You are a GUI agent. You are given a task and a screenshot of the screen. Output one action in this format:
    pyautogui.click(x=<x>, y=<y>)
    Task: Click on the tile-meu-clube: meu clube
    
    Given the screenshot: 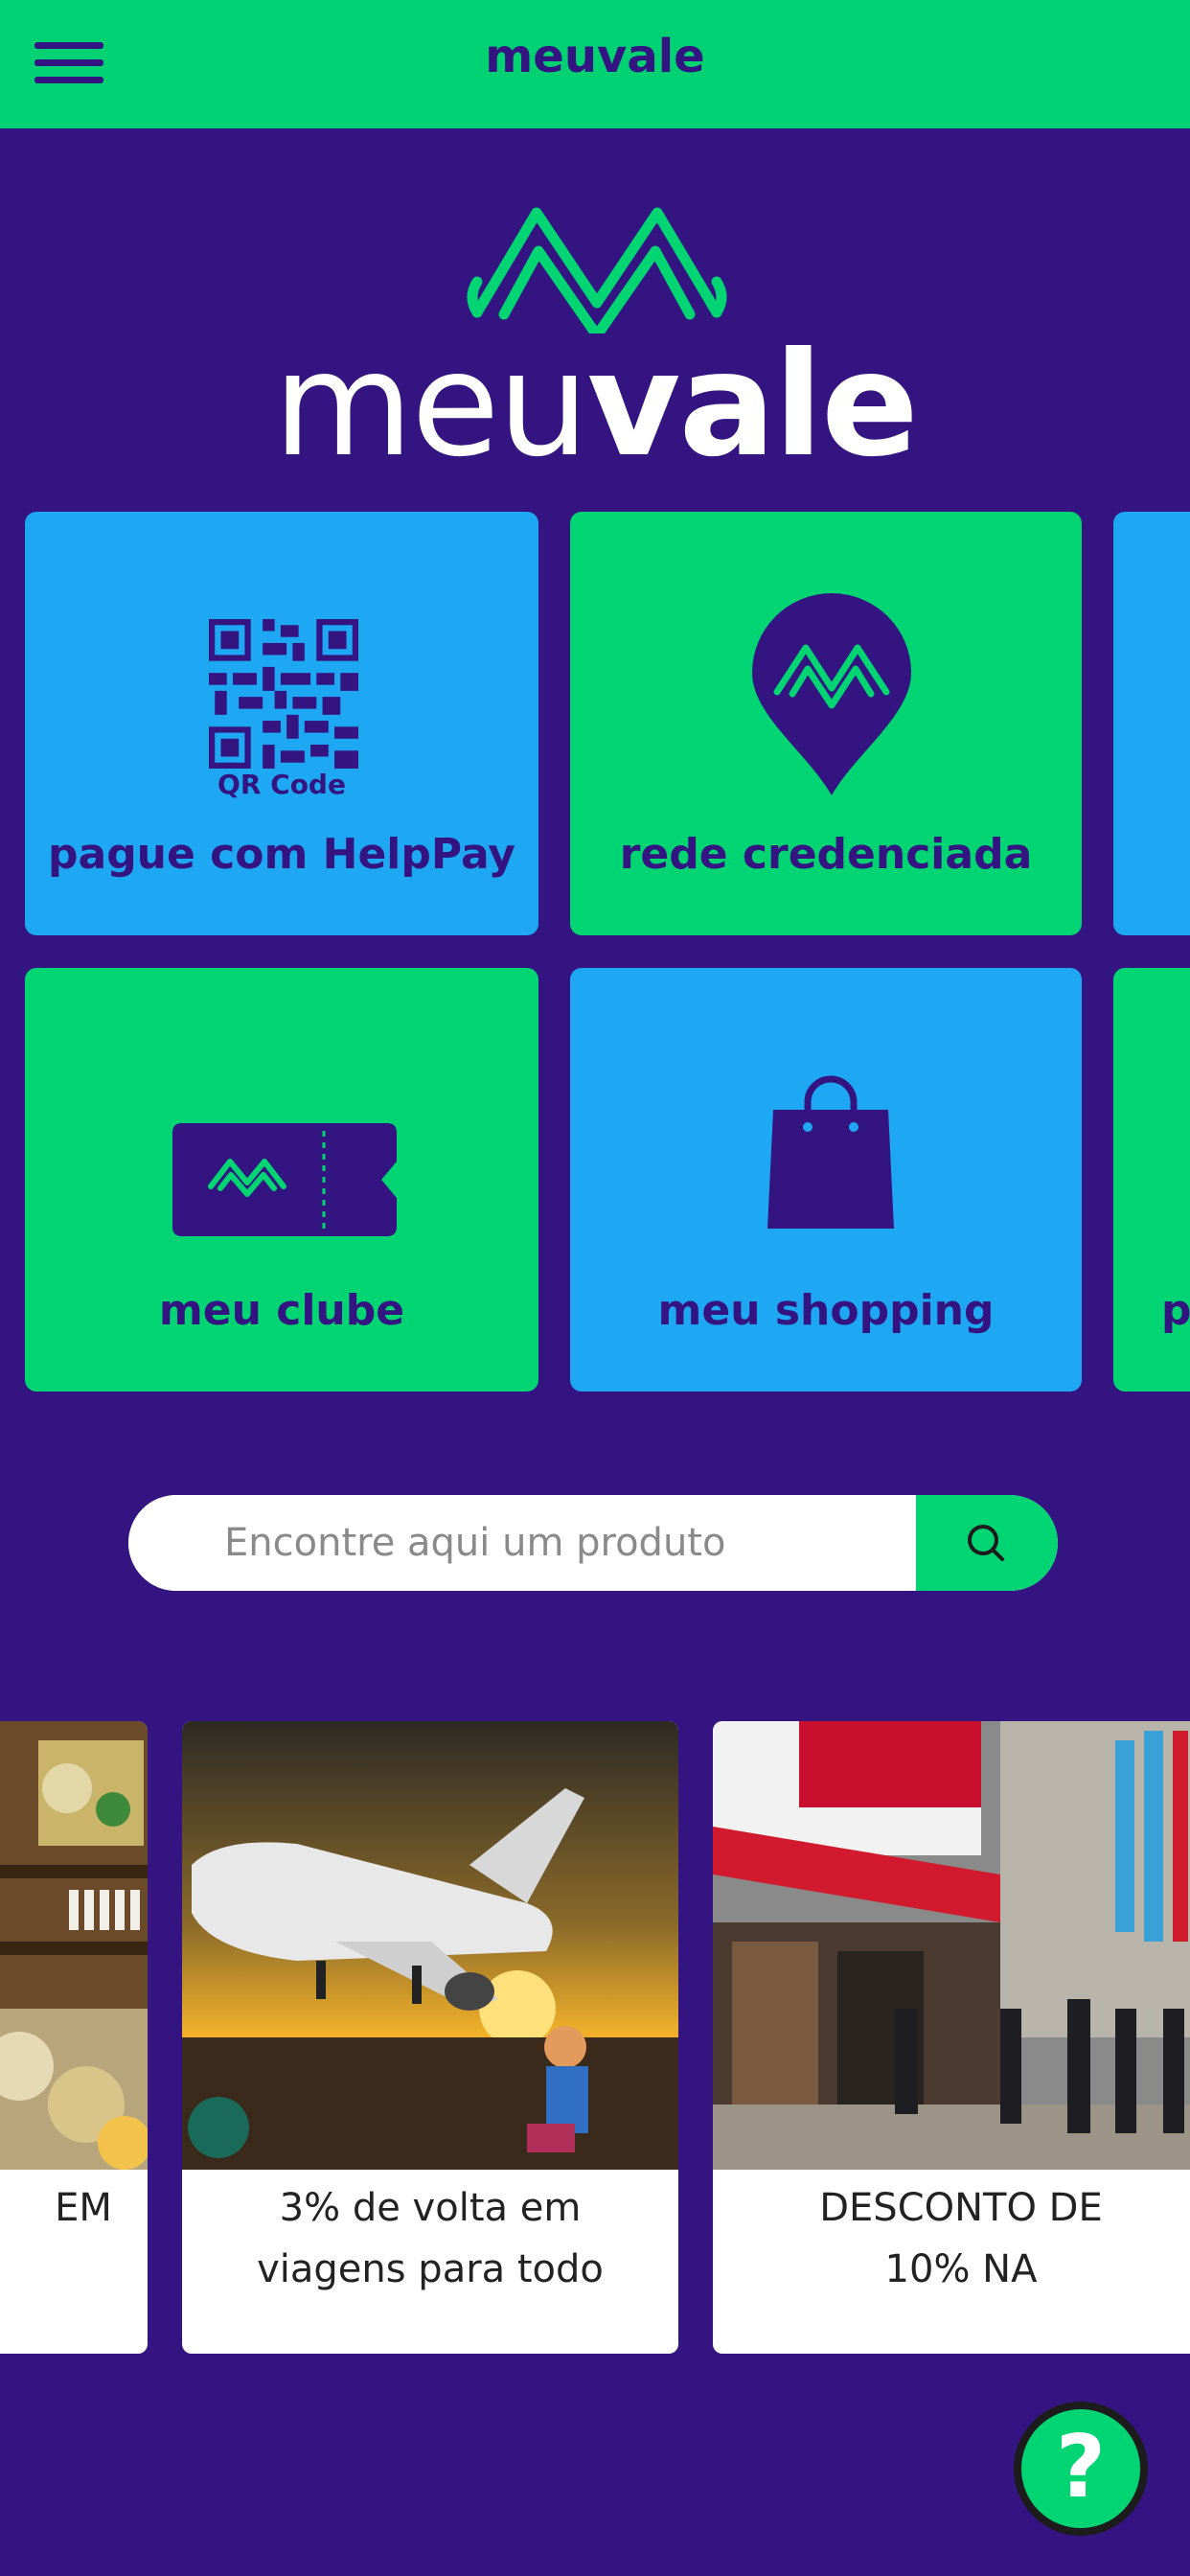 What is the action you would take?
    pyautogui.click(x=281, y=1180)
    